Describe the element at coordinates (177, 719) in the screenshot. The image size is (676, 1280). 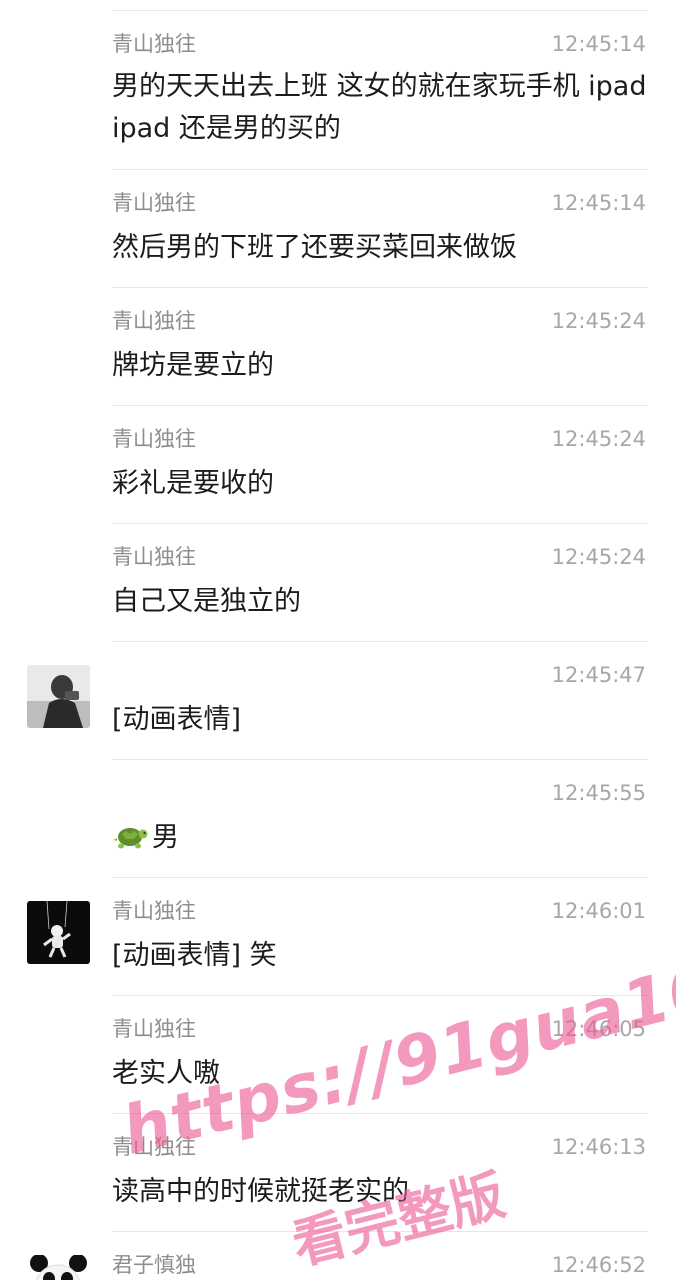
I see `message-text: [动画表情]` at that location.